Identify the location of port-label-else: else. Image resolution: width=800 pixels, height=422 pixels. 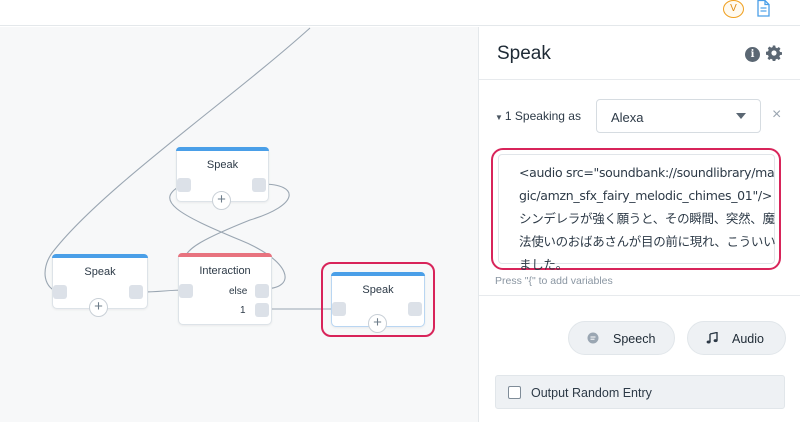
(238, 291).